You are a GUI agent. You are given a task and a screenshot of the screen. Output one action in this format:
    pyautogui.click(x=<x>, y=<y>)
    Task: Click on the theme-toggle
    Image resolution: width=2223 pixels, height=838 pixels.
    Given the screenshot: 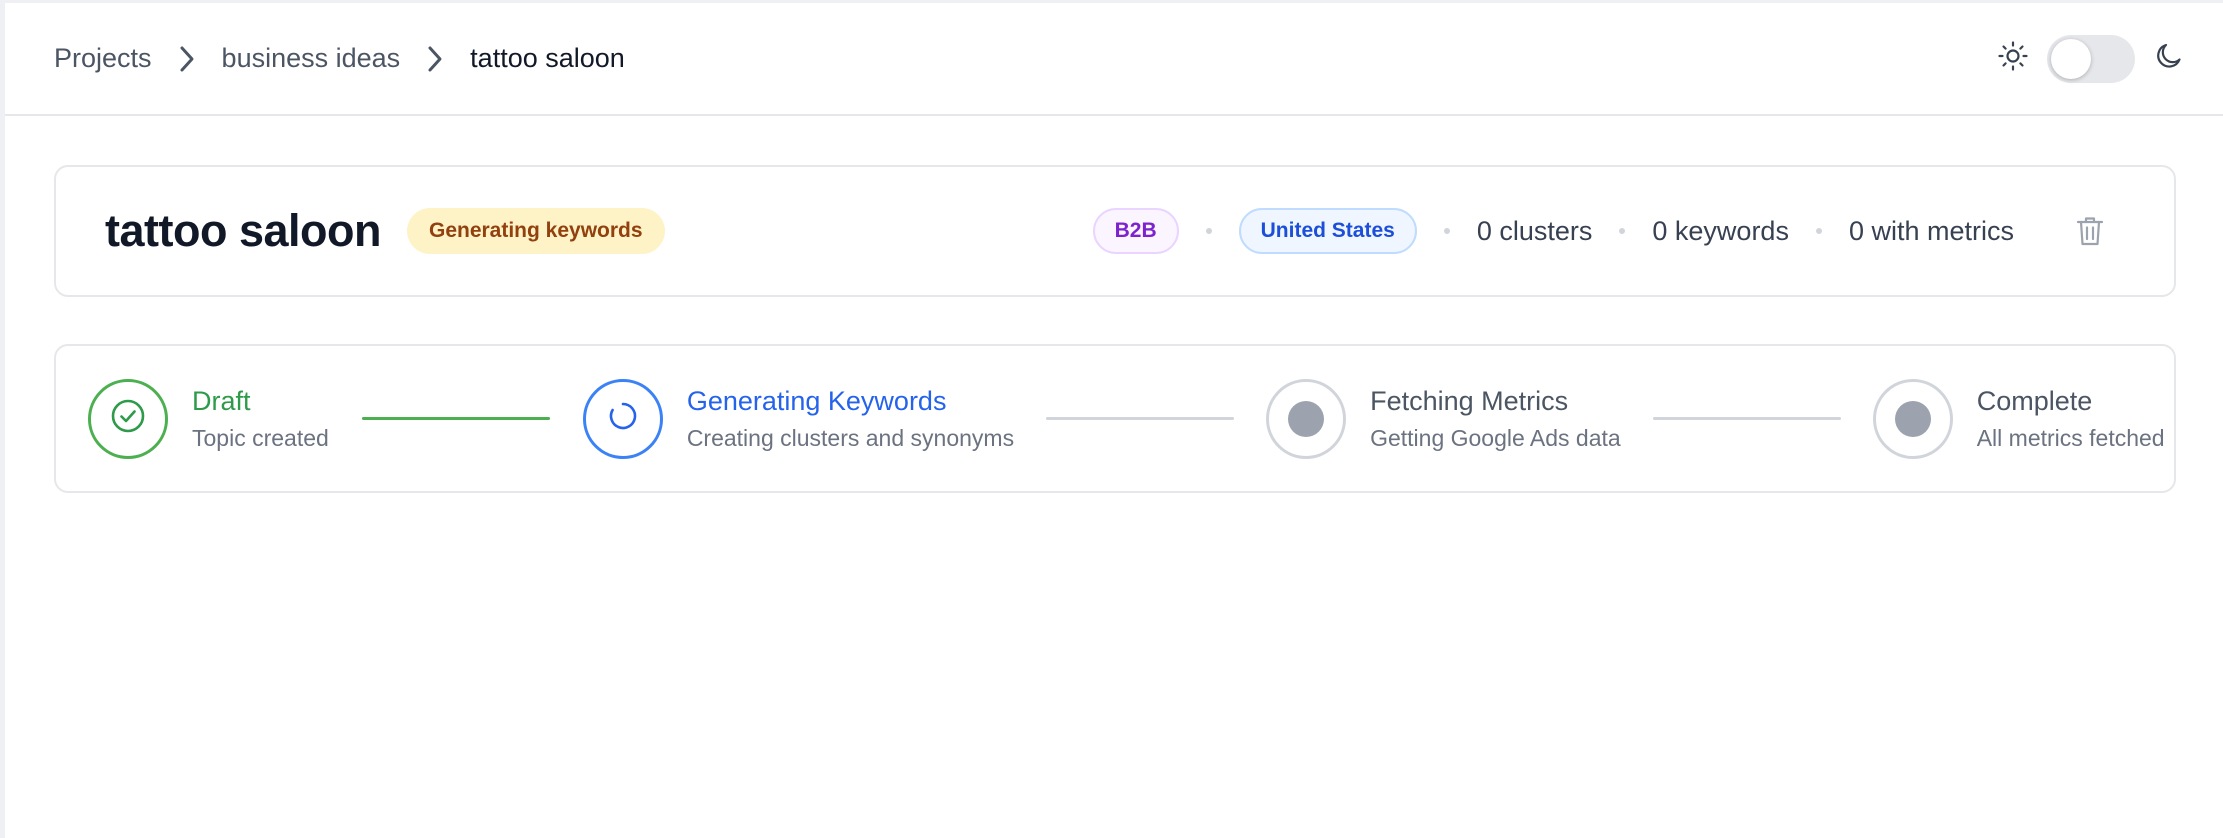 What is the action you would take?
    pyautogui.click(x=2091, y=58)
    